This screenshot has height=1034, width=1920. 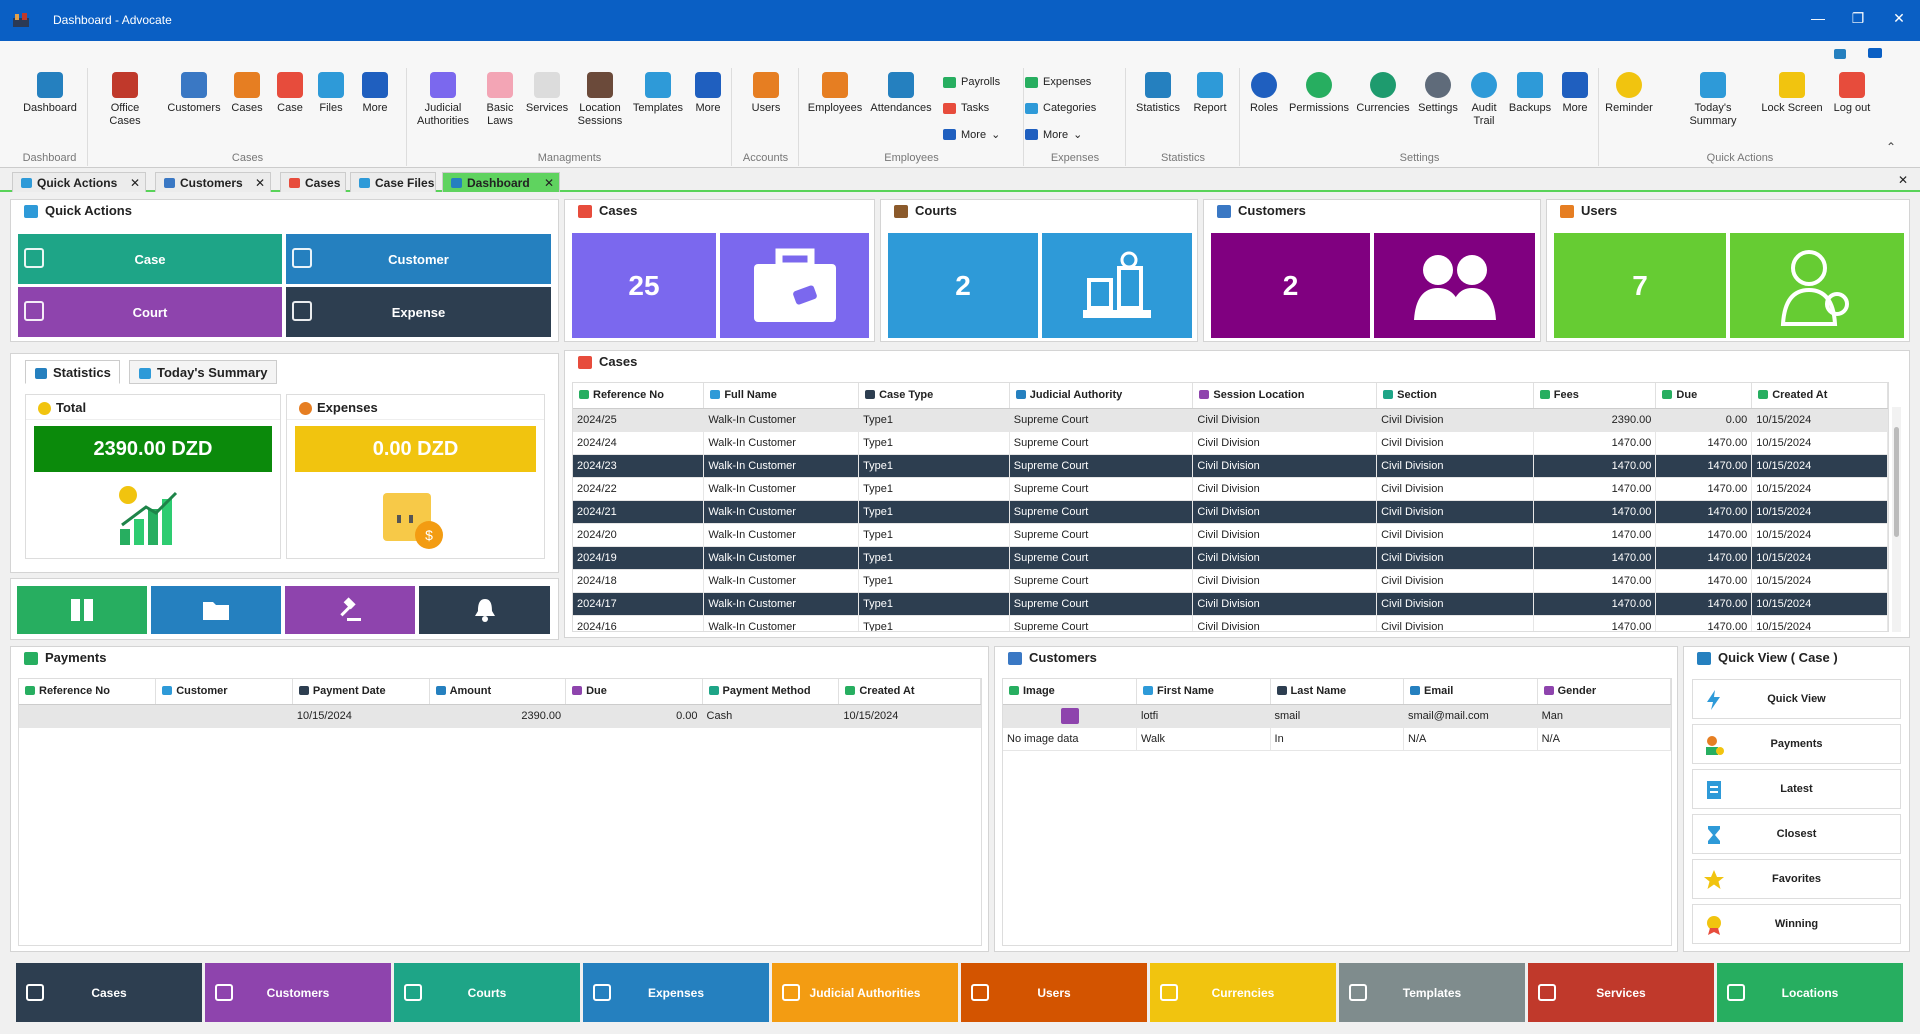 What do you see at coordinates (1852, 93) in the screenshot?
I see `ribbon-log-out-button: Log out` at bounding box center [1852, 93].